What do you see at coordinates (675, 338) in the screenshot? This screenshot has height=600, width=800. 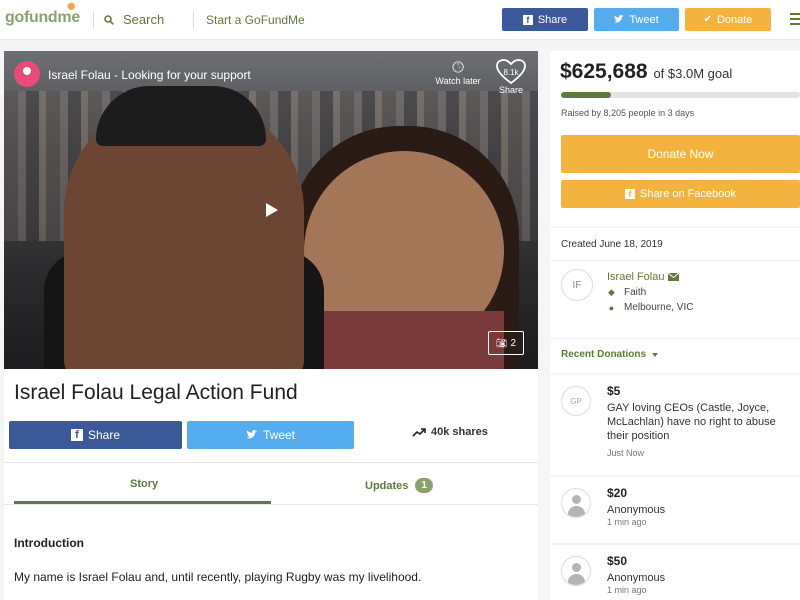 I see `recent-donations-divider` at bounding box center [675, 338].